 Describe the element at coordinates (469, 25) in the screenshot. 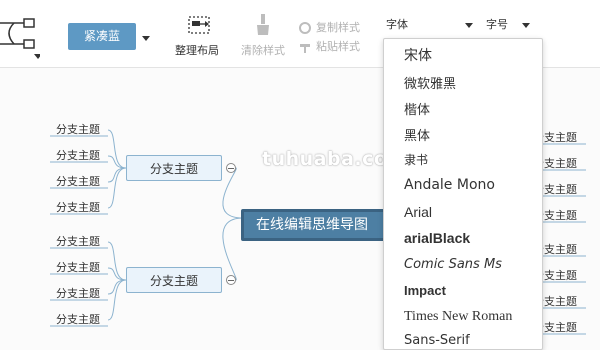

I see `font-family-caret-icon` at that location.